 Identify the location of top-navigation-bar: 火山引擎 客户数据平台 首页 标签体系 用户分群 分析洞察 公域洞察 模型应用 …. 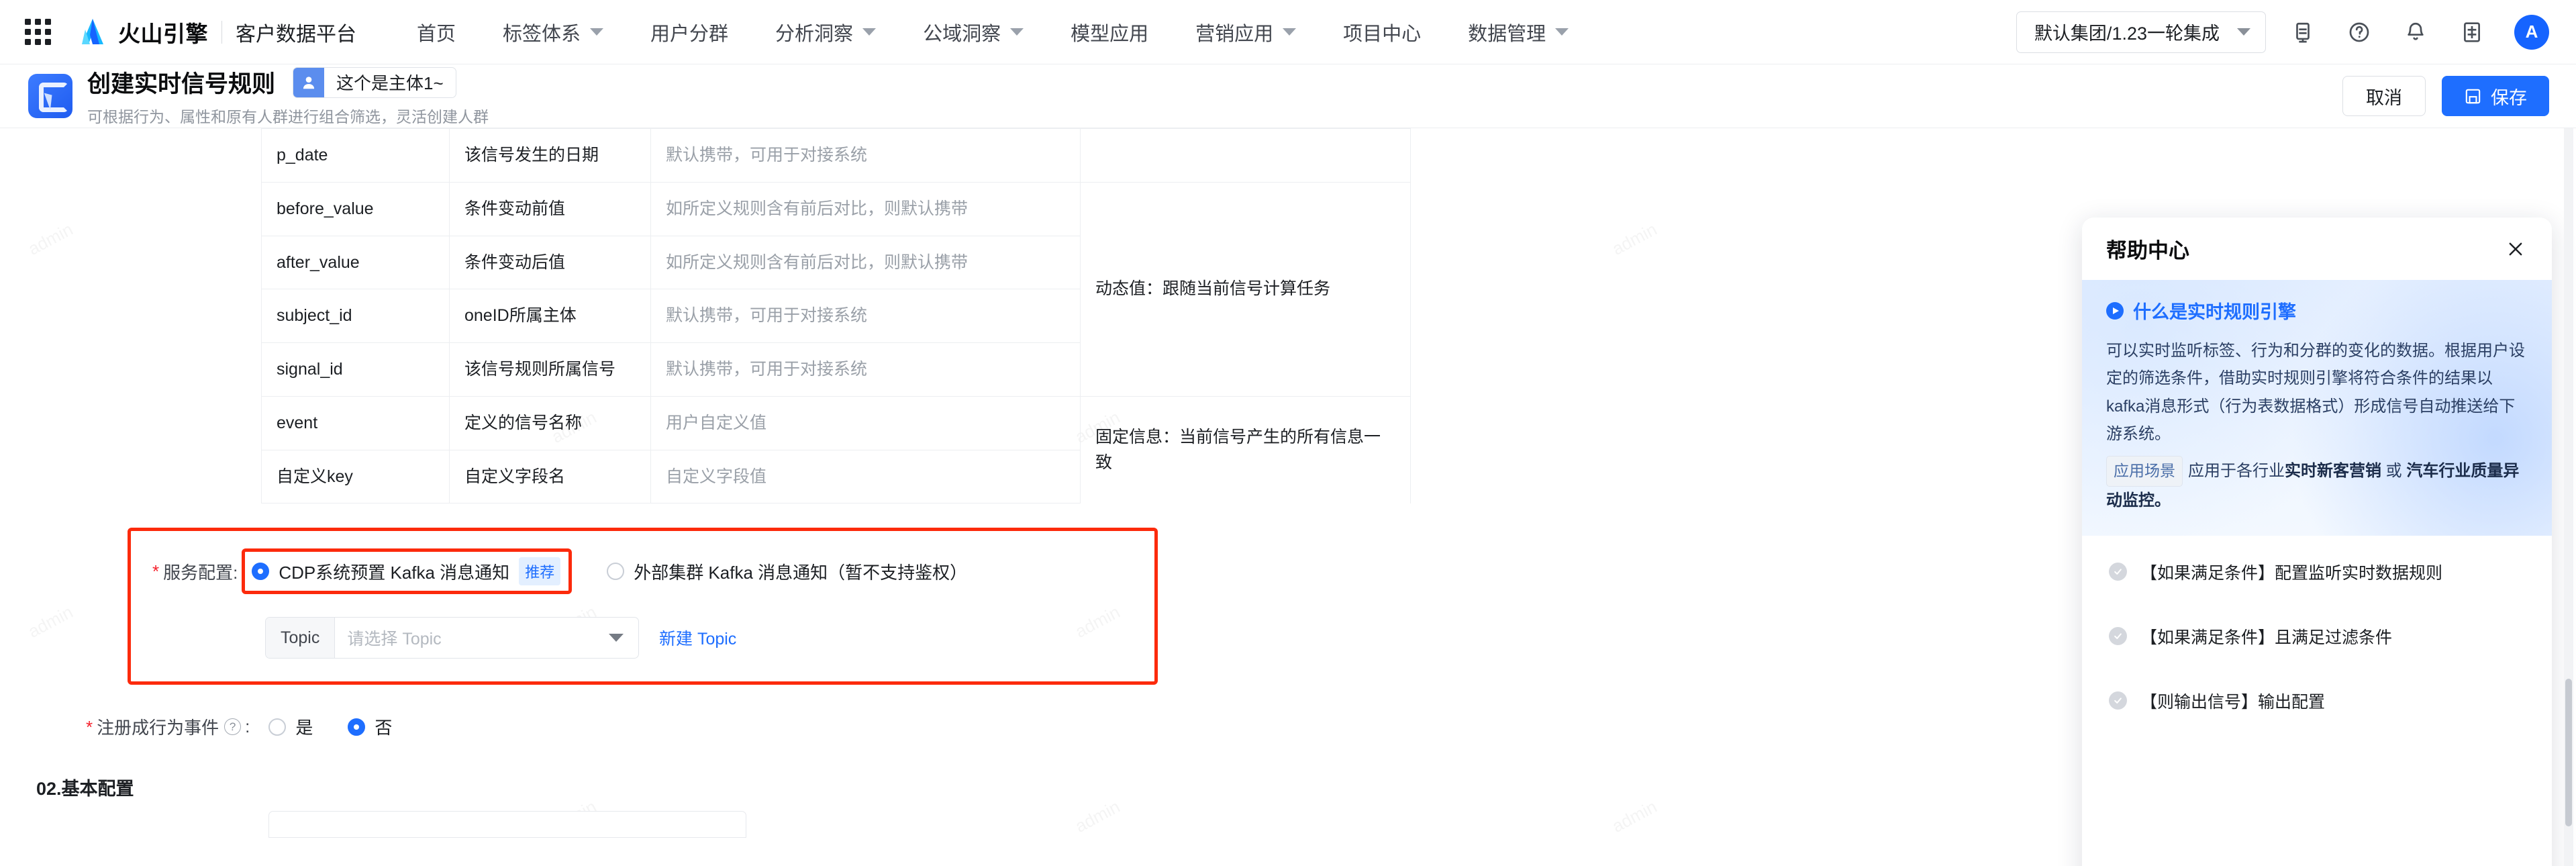
(1288, 32).